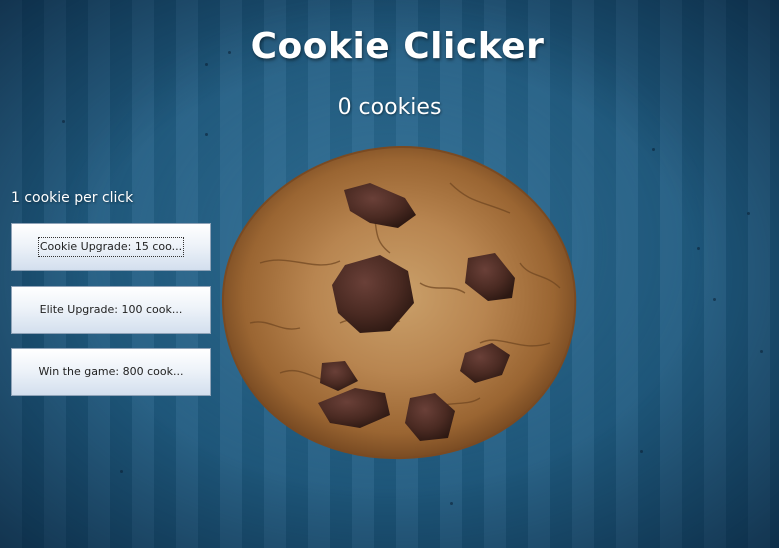 The image size is (779, 548). What do you see at coordinates (72, 198) in the screenshot?
I see `cookies-per-click: 1 cookie per click` at bounding box center [72, 198].